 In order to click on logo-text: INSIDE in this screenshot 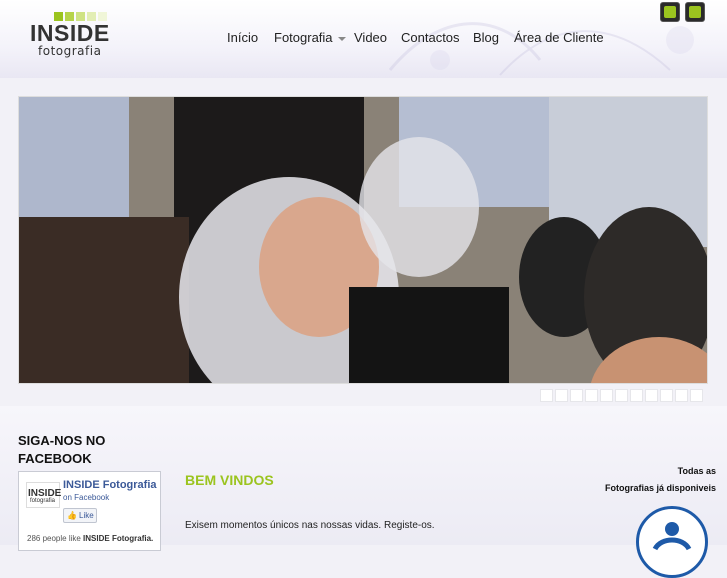, I will do `click(70, 33)`.